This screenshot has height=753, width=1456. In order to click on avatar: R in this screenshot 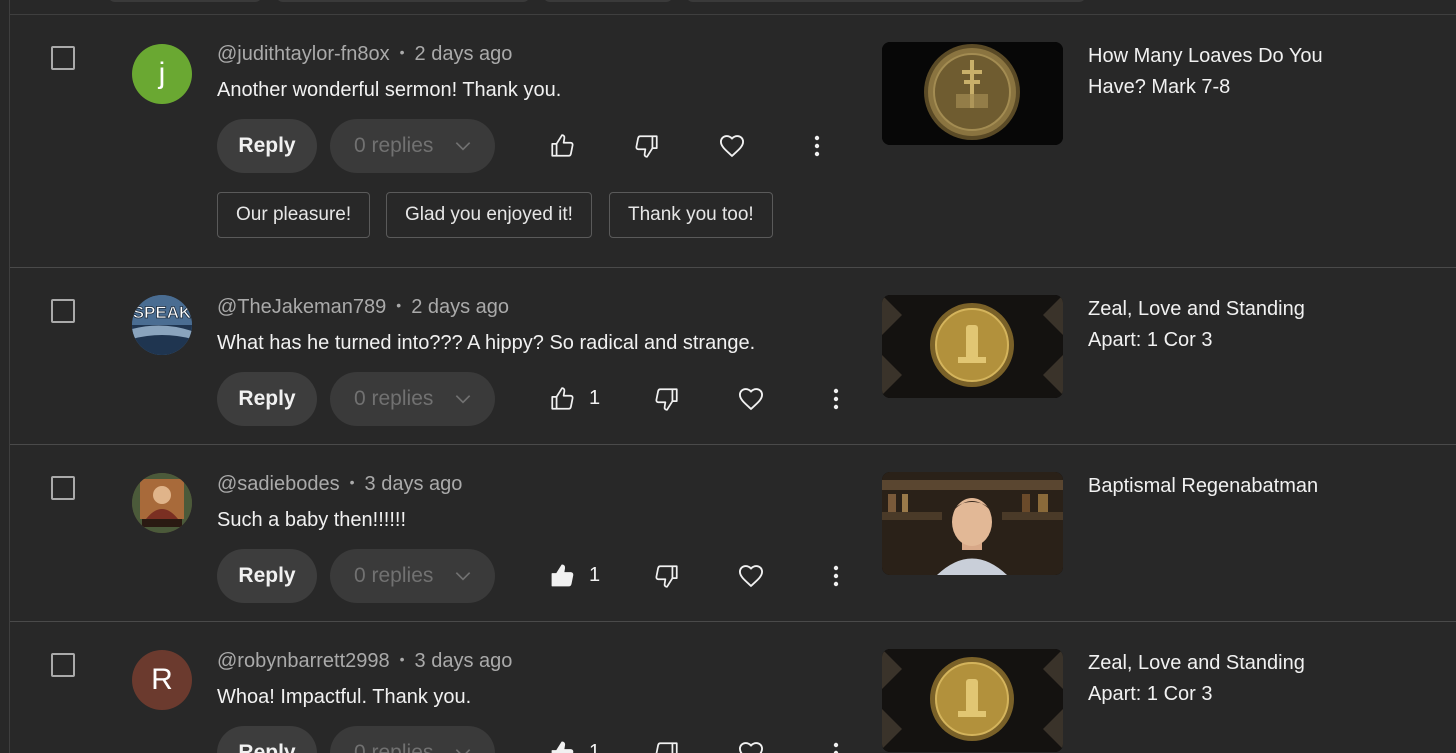, I will do `click(162, 680)`.